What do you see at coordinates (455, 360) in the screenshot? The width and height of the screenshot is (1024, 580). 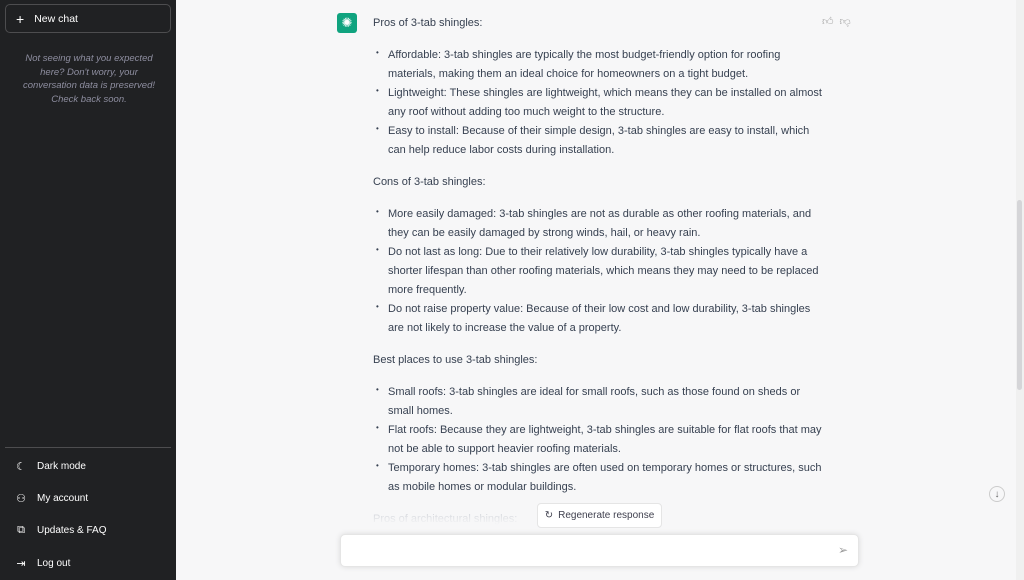 I see `section-heading: Best places to use 3-tab shingles:` at bounding box center [455, 360].